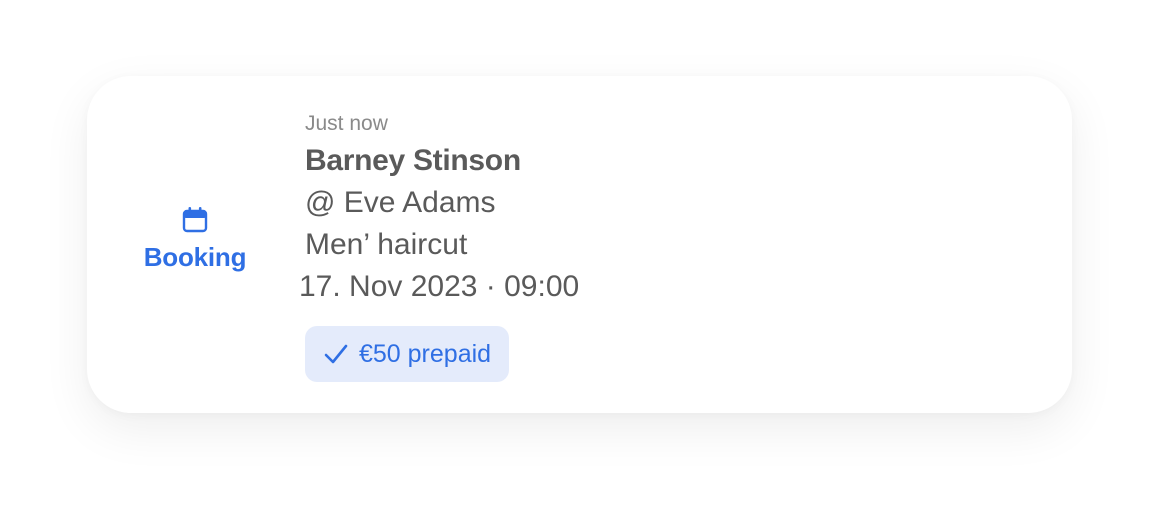  Describe the element at coordinates (346, 123) in the screenshot. I see `timestamp: Just now` at that location.